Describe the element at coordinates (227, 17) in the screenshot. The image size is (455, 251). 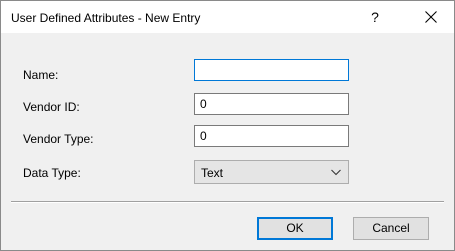
I see `title-bar: User Defined Attributes - New Entry ?` at that location.